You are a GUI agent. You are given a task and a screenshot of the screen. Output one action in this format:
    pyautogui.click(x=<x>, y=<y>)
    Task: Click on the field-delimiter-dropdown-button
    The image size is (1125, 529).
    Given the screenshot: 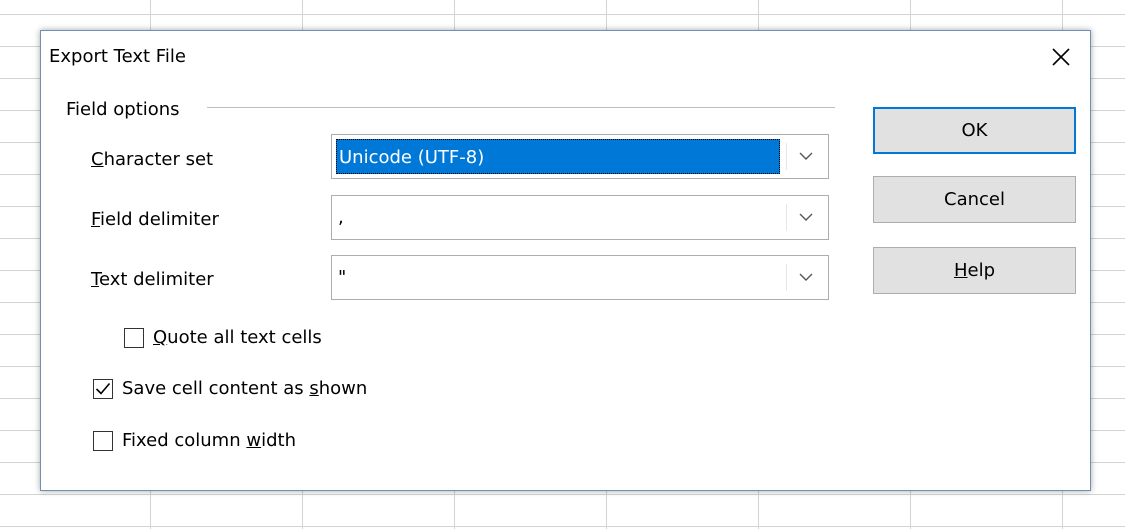 What is the action you would take?
    pyautogui.click(x=805, y=217)
    